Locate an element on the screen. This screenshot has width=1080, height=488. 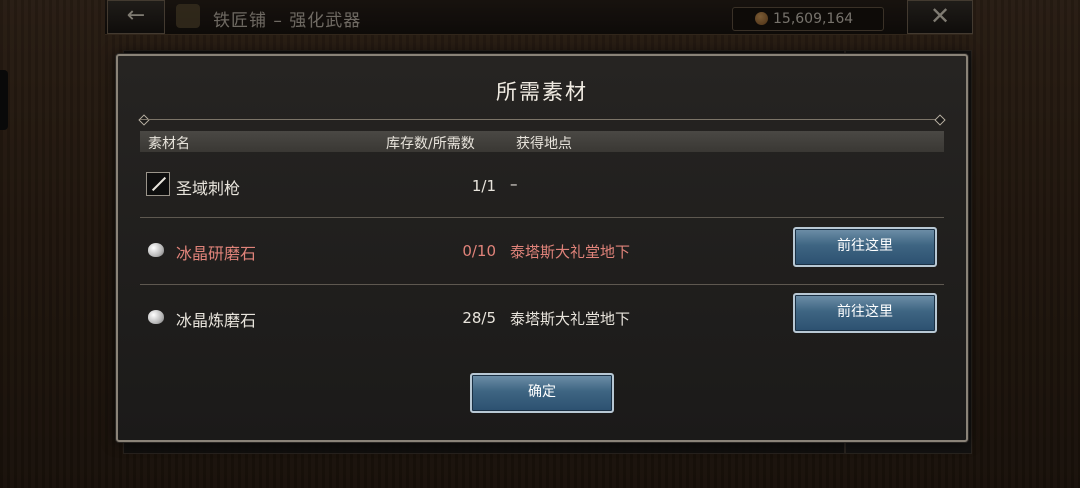
table-header: 素材名 库存数/所需数 获得地点 is located at coordinates (542, 141).